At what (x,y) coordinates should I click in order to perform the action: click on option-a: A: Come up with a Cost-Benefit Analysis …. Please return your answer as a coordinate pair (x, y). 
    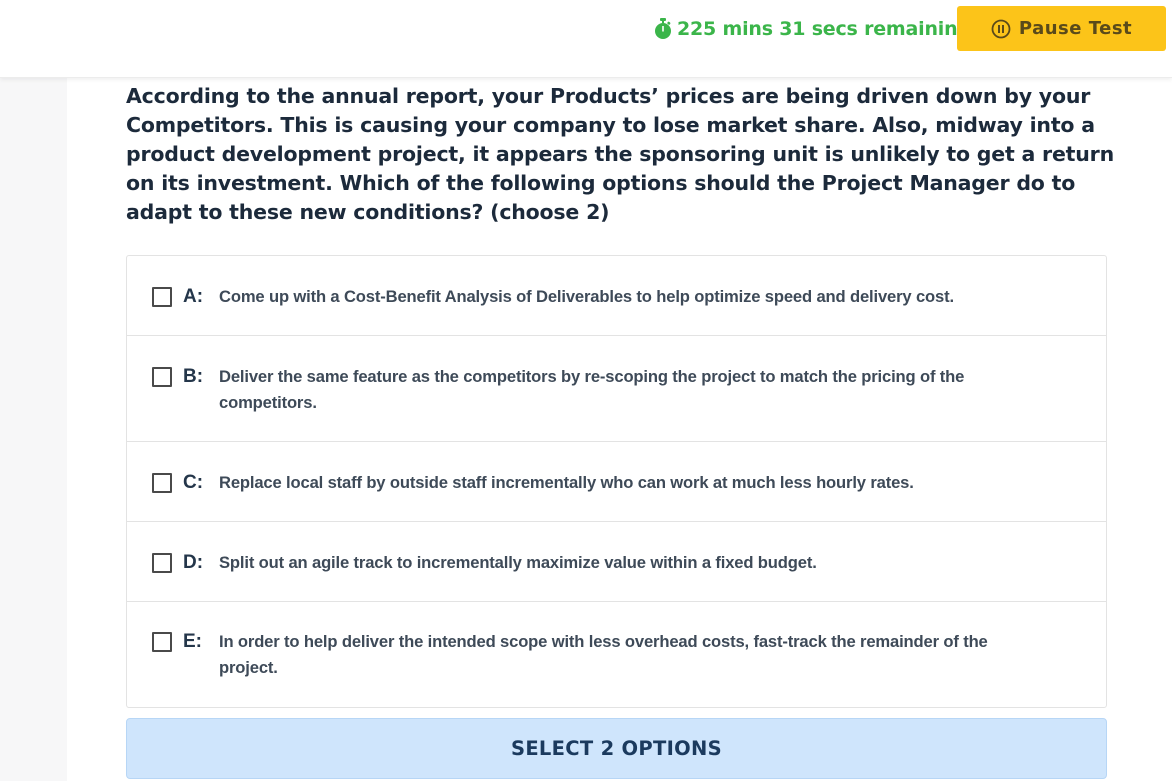
    Looking at the image, I should click on (616, 296).